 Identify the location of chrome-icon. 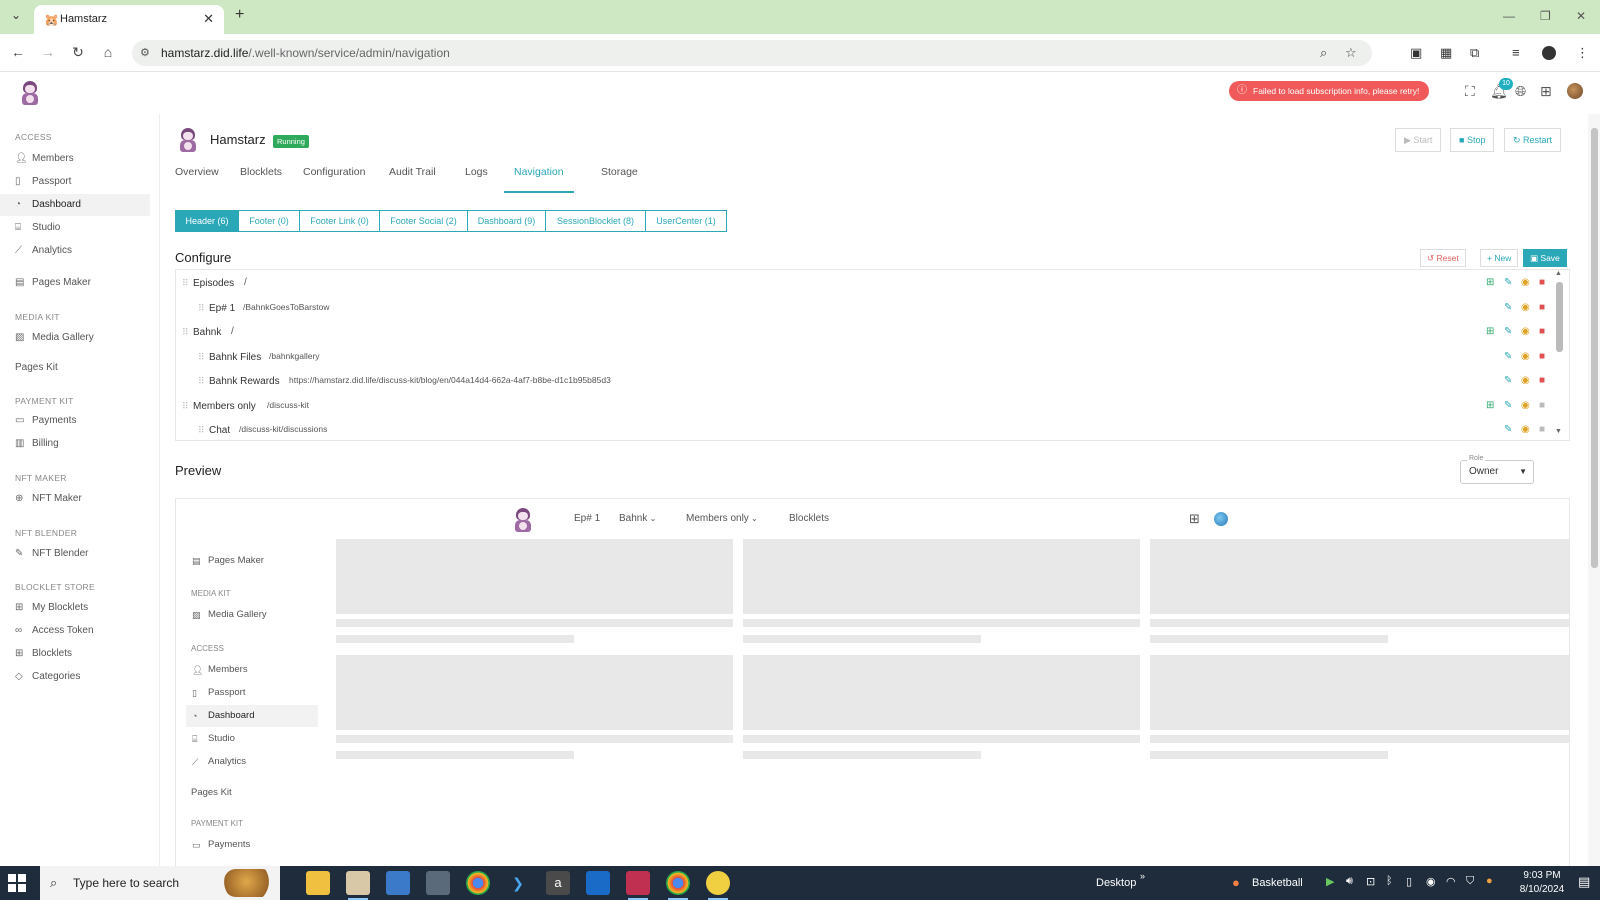
(478, 883).